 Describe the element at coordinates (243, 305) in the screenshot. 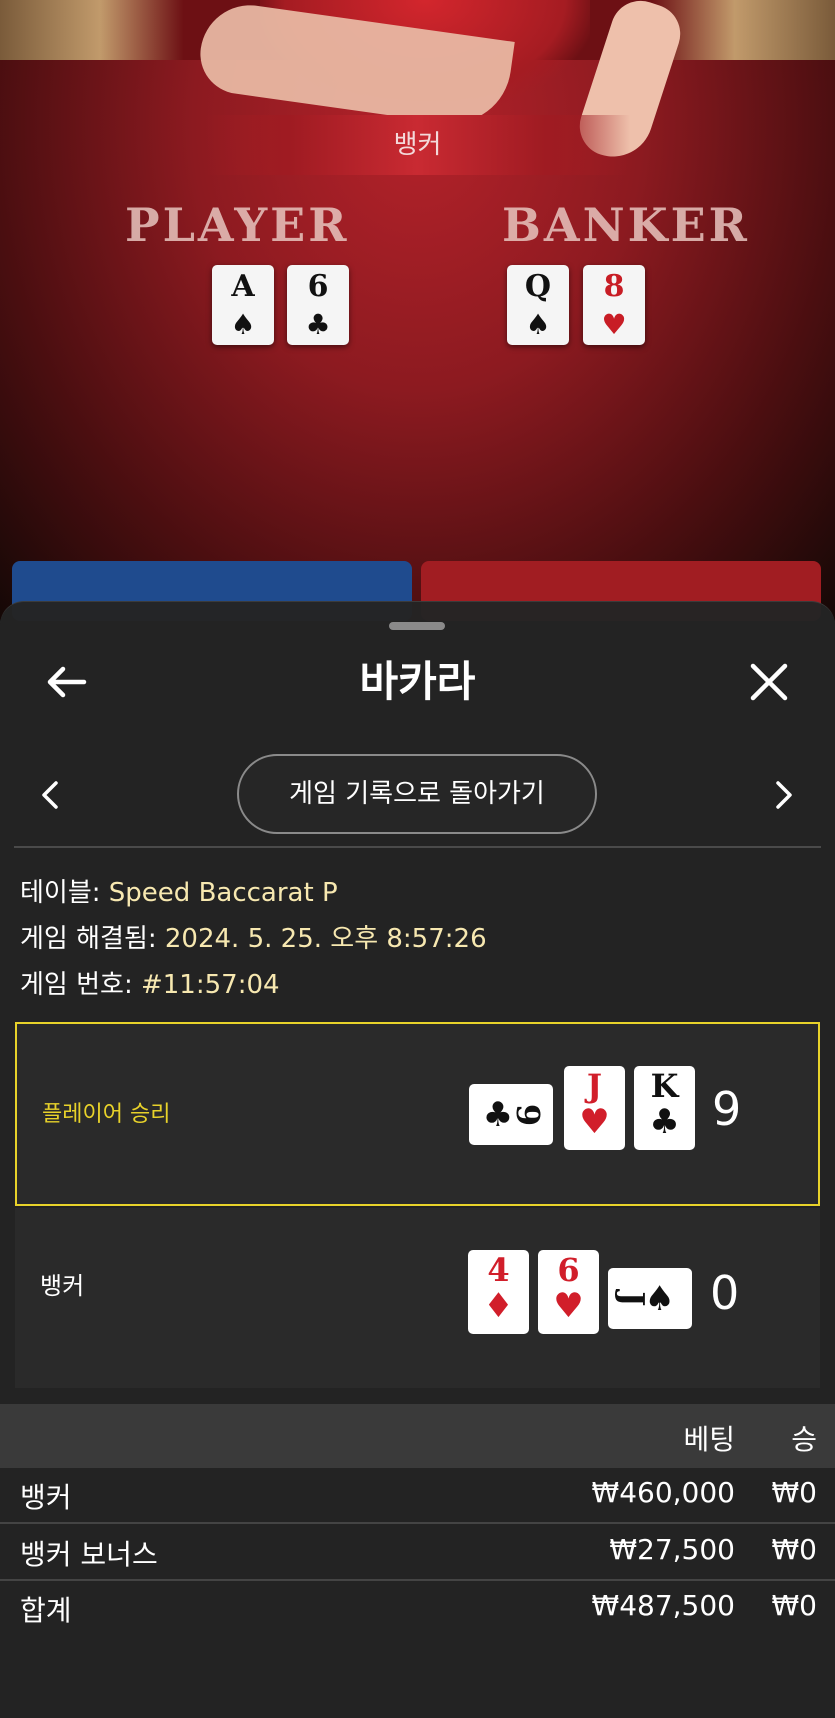

I see `table-player-card-1: A ♠` at that location.